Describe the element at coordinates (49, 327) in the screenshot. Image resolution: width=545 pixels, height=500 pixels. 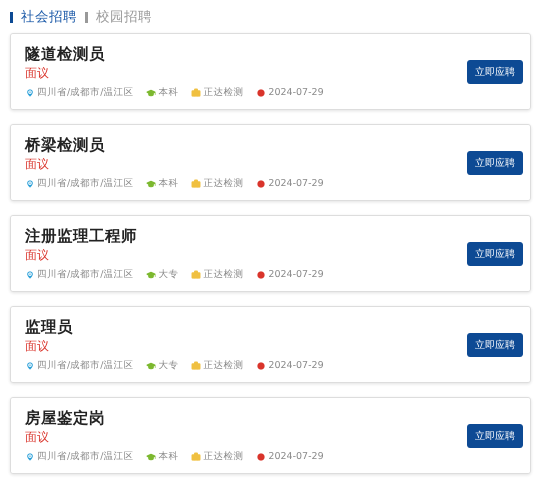
I see `job-title: 监理员` at that location.